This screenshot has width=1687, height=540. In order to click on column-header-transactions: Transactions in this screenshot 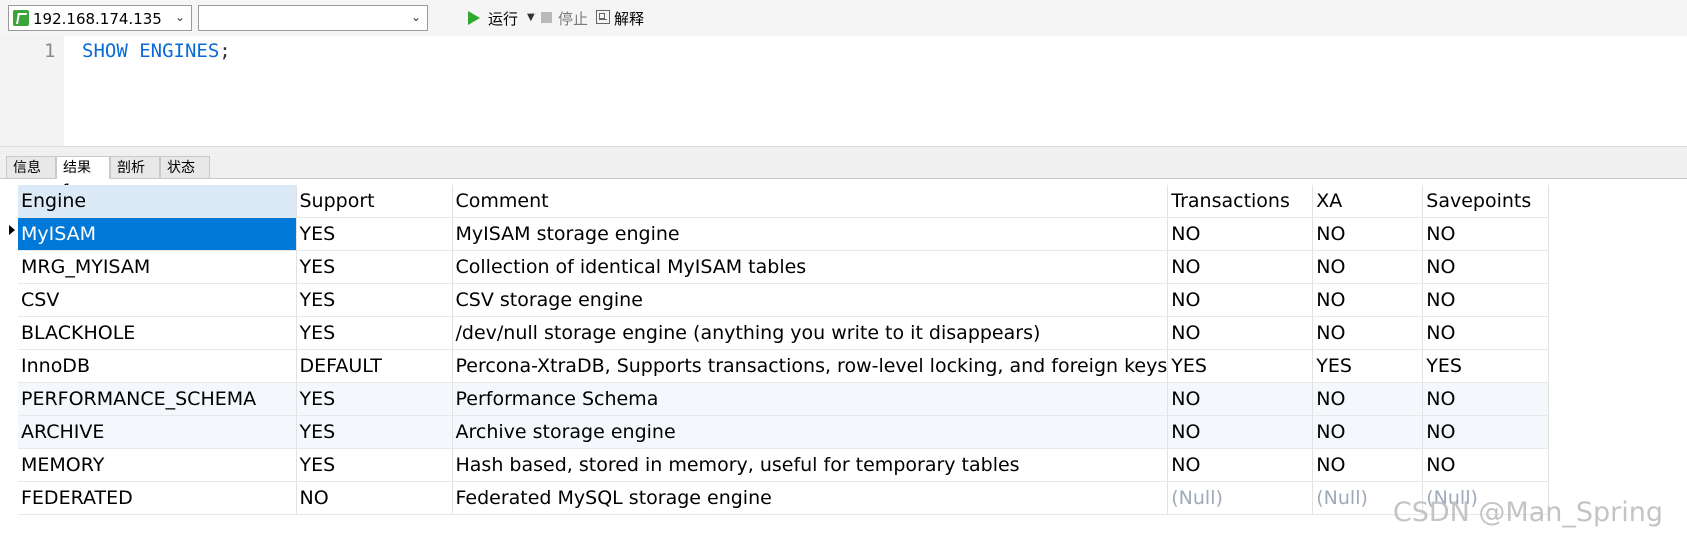, I will do `click(1240, 201)`.